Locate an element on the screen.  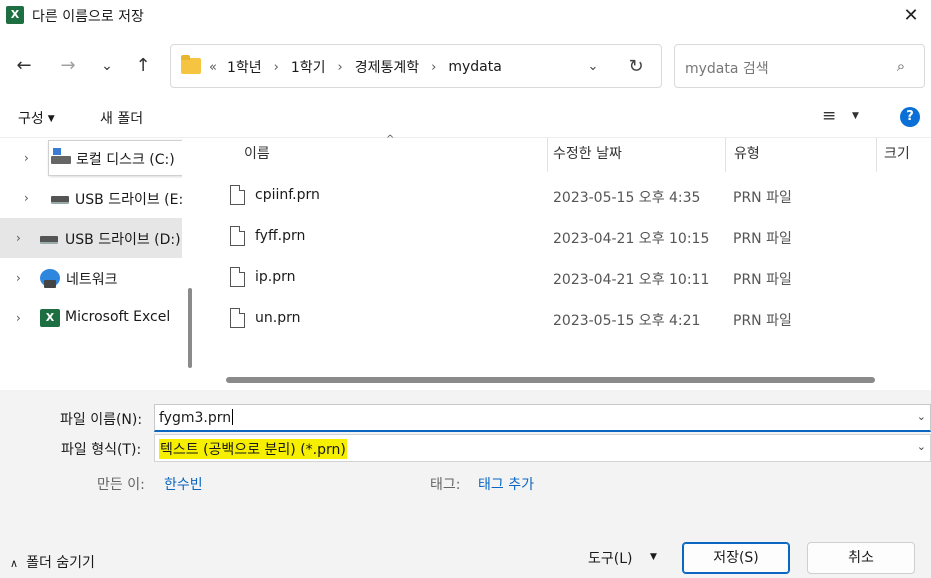
author-value: 한수빈 is located at coordinates (183, 484).